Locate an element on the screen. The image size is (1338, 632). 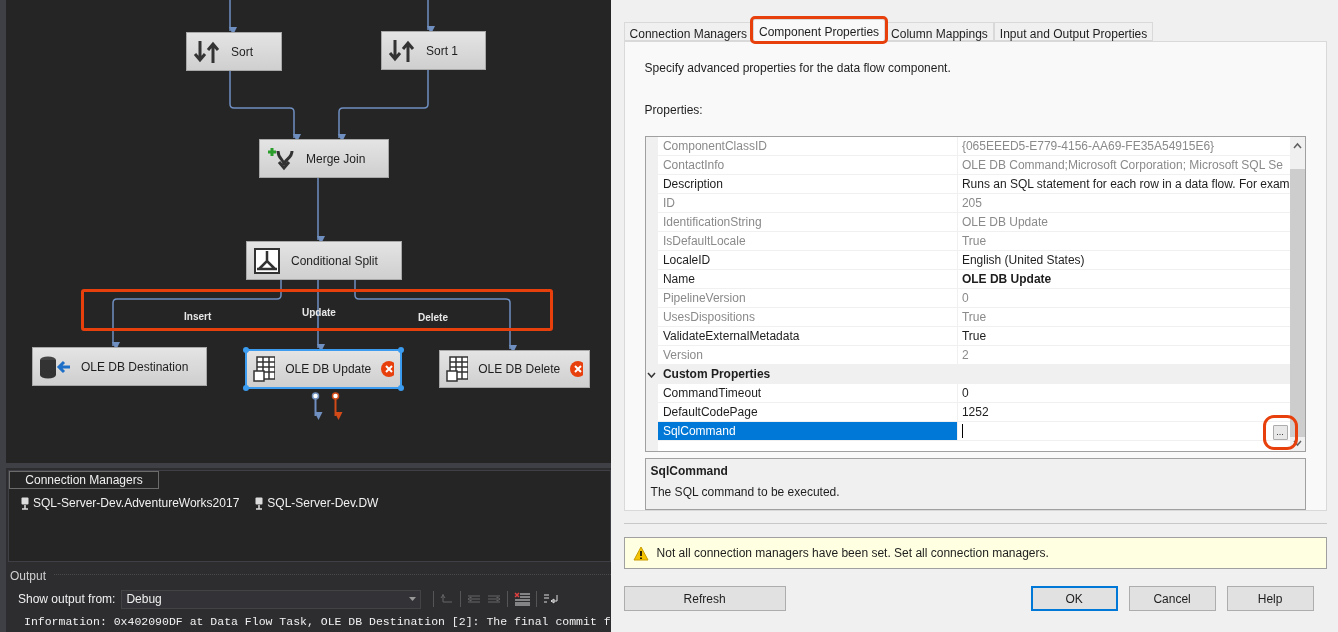
word-wrap-icon is located at coordinates (551, 599).